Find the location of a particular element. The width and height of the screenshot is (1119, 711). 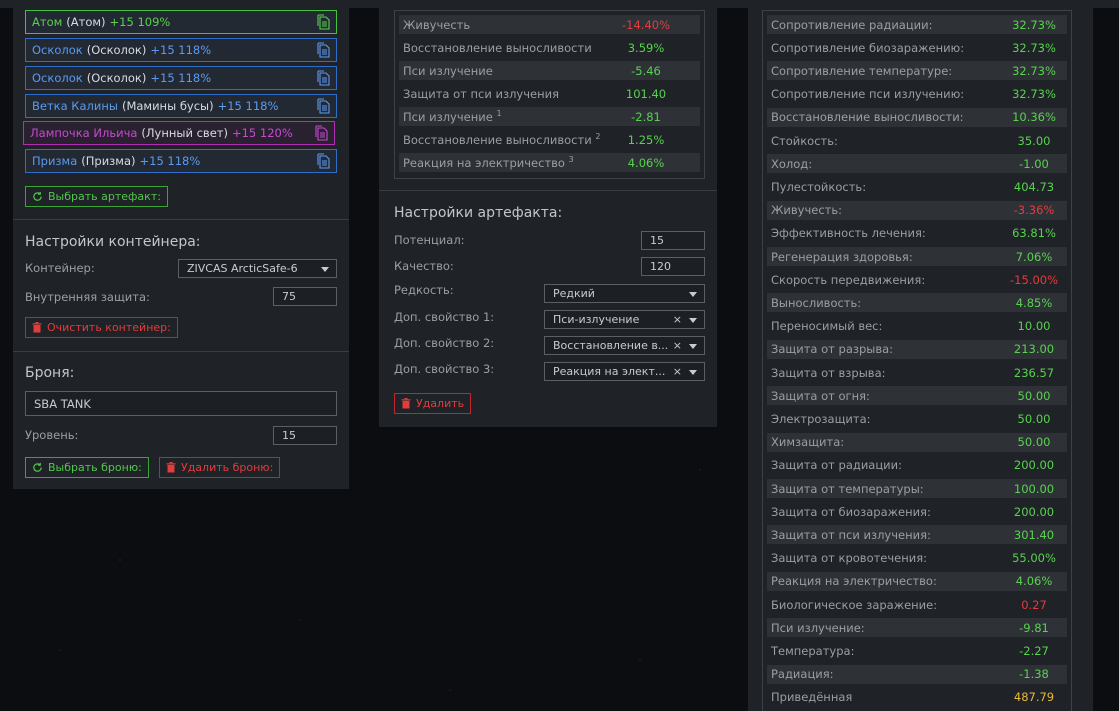

total-row: Защита от биозаражения: 200.00 is located at coordinates (917, 511).